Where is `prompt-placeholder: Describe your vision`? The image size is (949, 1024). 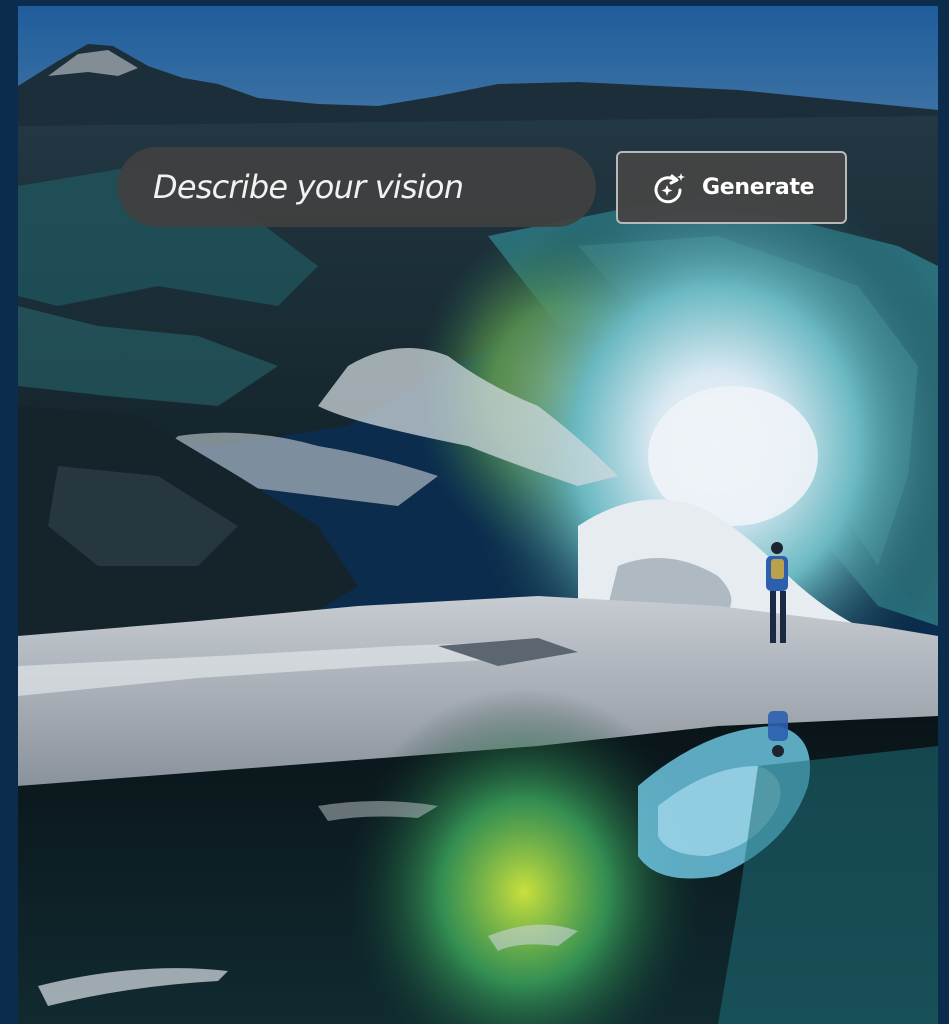 prompt-placeholder: Describe your vision is located at coordinates (308, 187).